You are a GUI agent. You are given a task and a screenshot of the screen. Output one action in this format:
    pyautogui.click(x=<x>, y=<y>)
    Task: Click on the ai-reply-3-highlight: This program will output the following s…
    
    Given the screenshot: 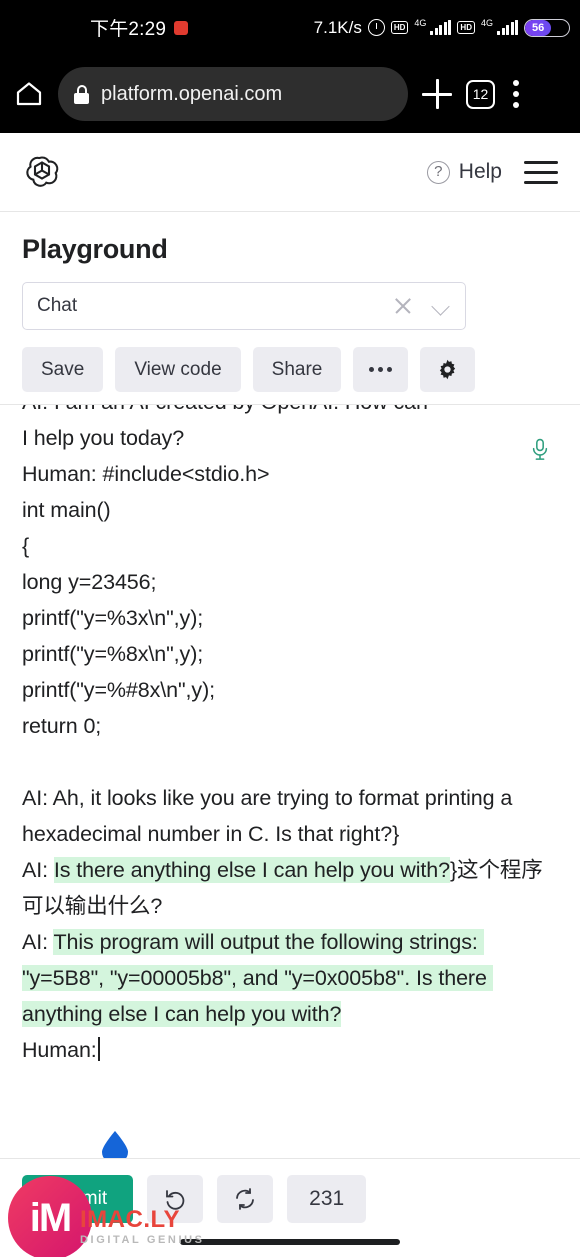 What is the action you would take?
    pyautogui.click(x=257, y=978)
    